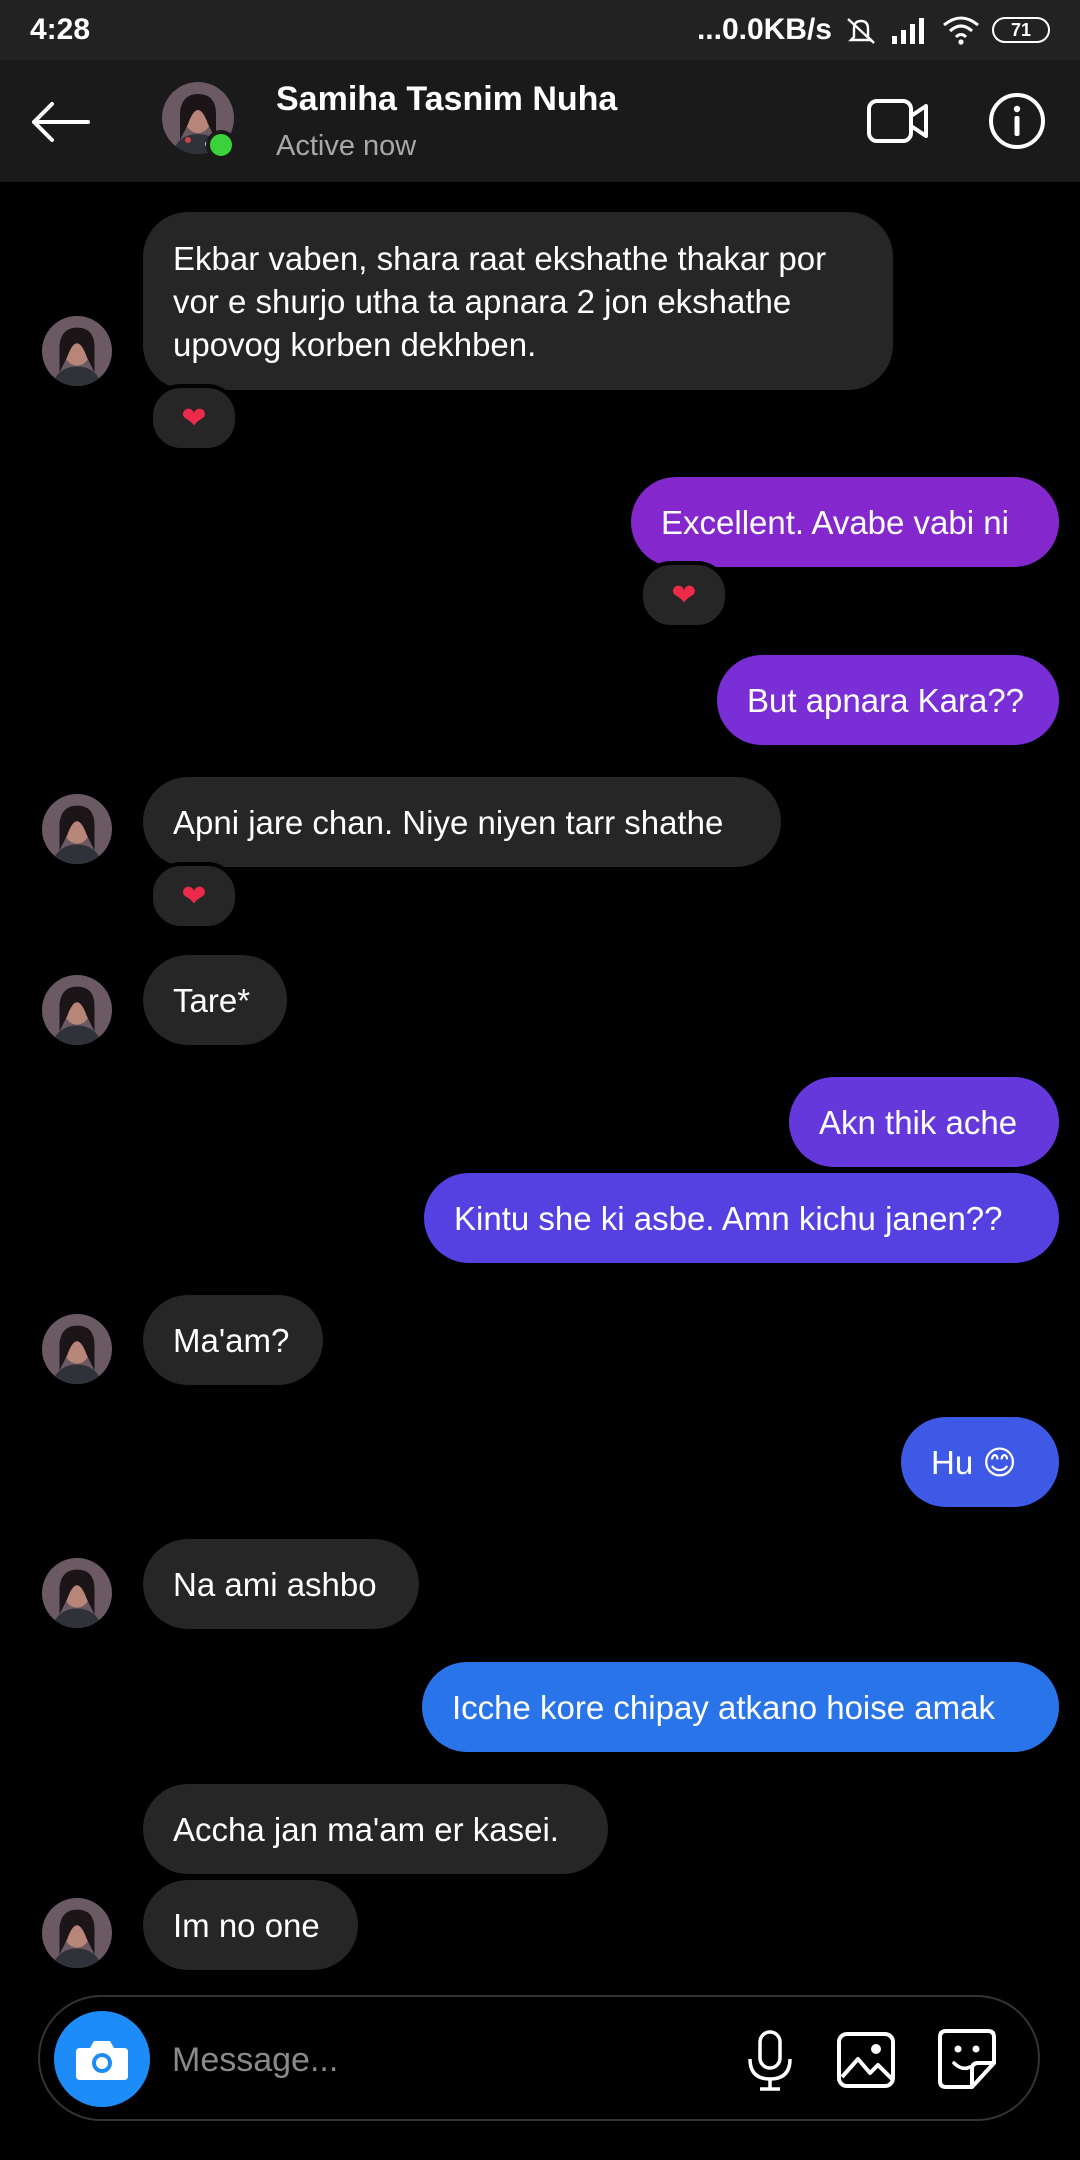  I want to click on message-bubble-incoming: Tare*, so click(215, 1000).